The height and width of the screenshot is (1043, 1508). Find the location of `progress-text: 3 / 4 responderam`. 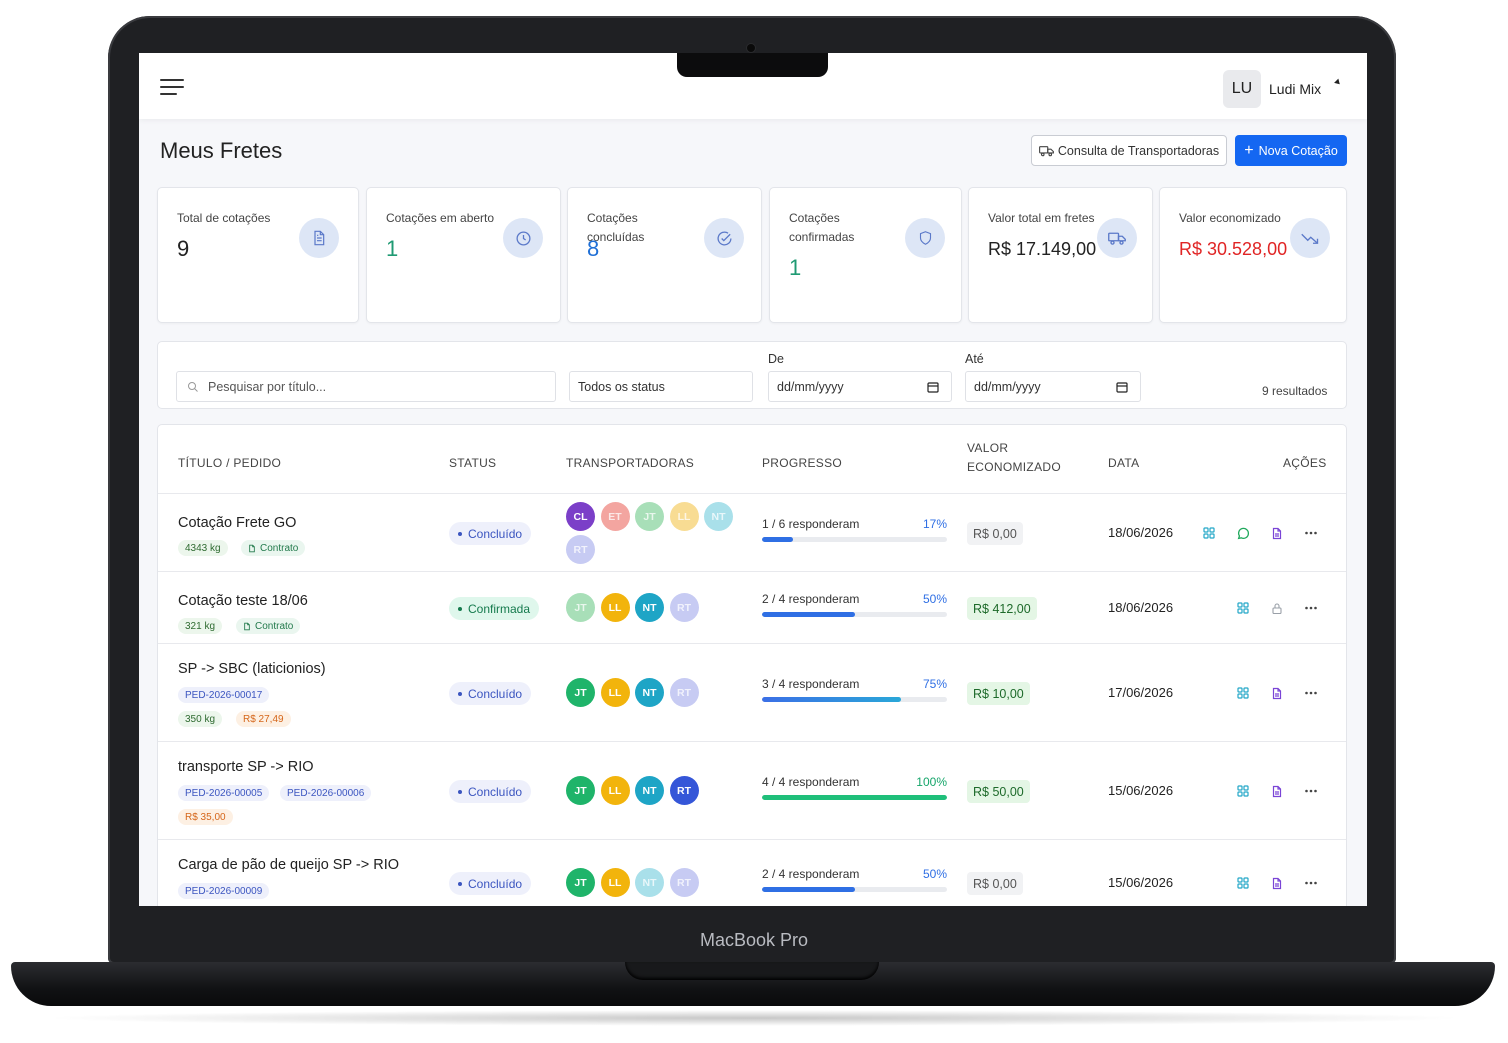

progress-text: 3 / 4 responderam is located at coordinates (811, 684).